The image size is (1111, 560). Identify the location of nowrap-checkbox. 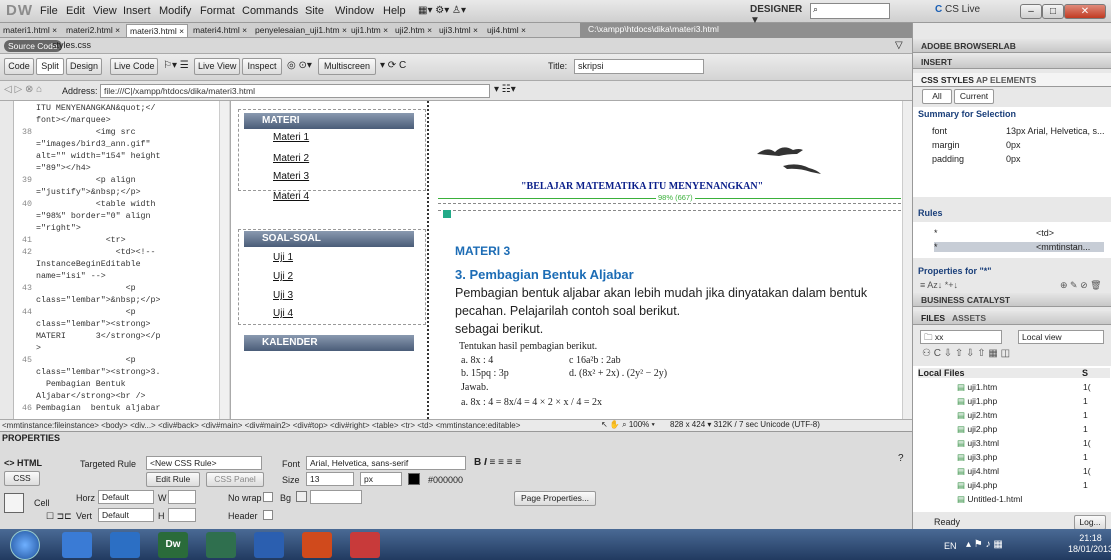
(268, 497).